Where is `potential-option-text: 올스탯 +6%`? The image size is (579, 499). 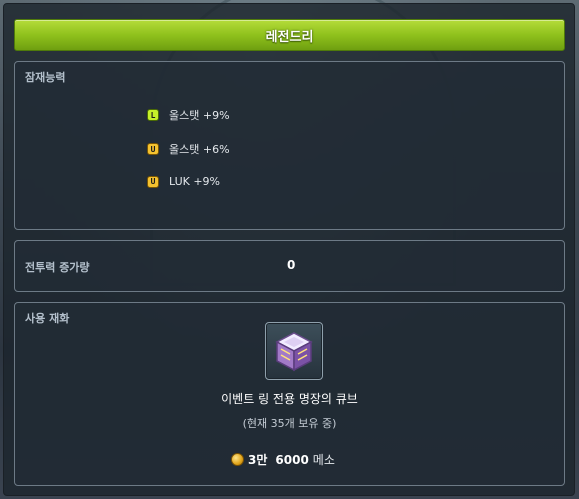
potential-option-text: 올스탯 +6% is located at coordinates (199, 149).